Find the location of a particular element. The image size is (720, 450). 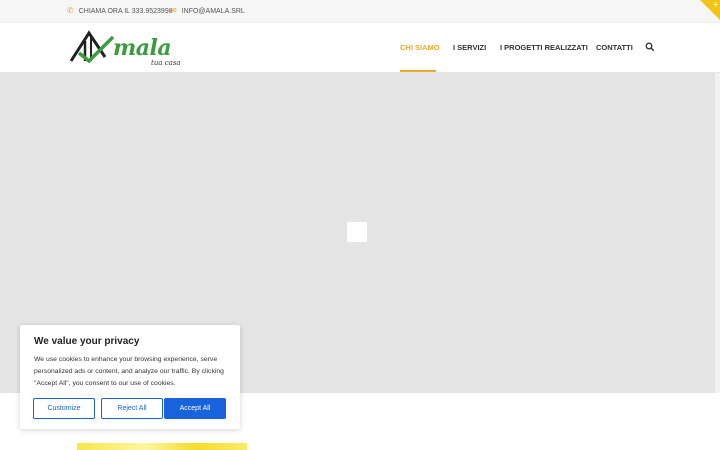

logo: mala tua casa is located at coordinates (127, 48).